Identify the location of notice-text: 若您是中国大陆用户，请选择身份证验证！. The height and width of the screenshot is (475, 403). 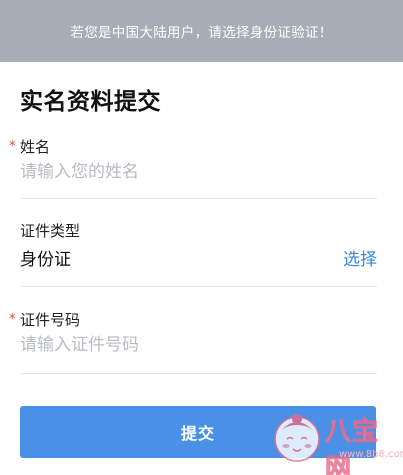
(201, 33).